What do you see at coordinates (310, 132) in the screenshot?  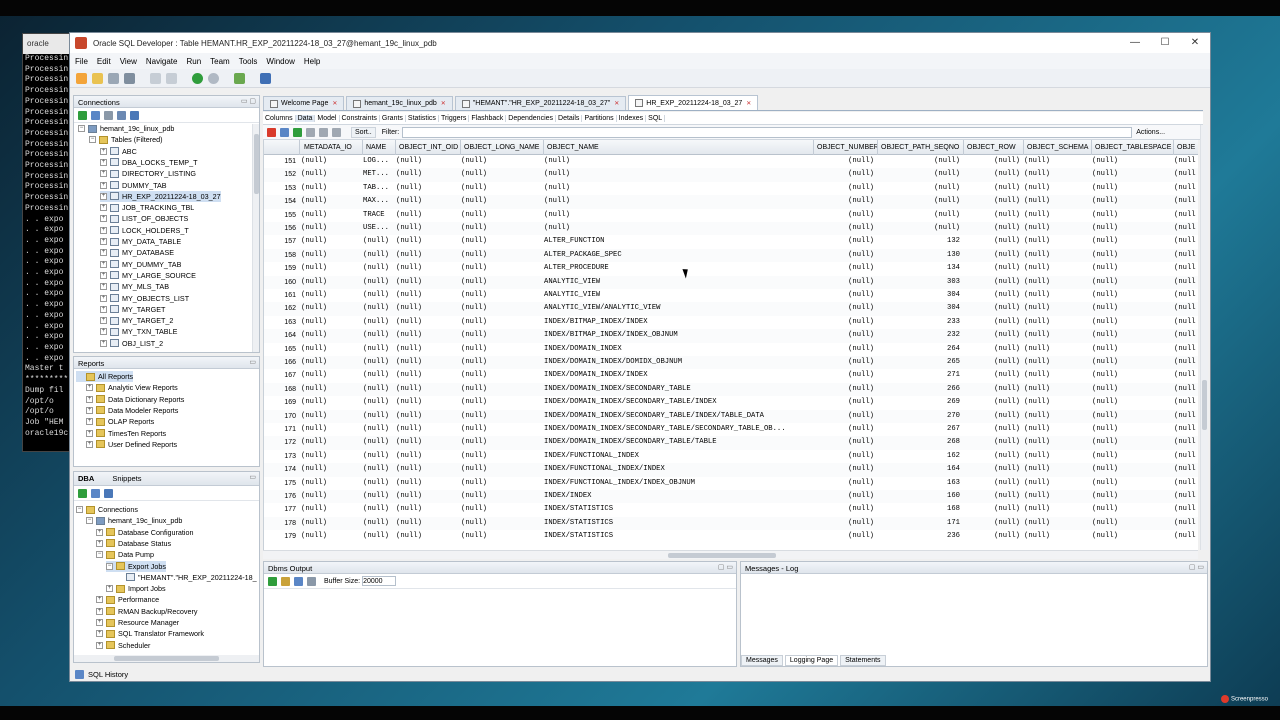 I see `delete-row-icon` at bounding box center [310, 132].